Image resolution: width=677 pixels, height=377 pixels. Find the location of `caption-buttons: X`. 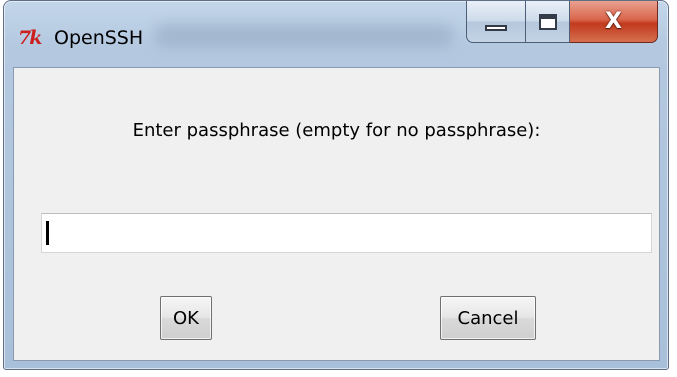

caption-buttons: X is located at coordinates (562, 23).